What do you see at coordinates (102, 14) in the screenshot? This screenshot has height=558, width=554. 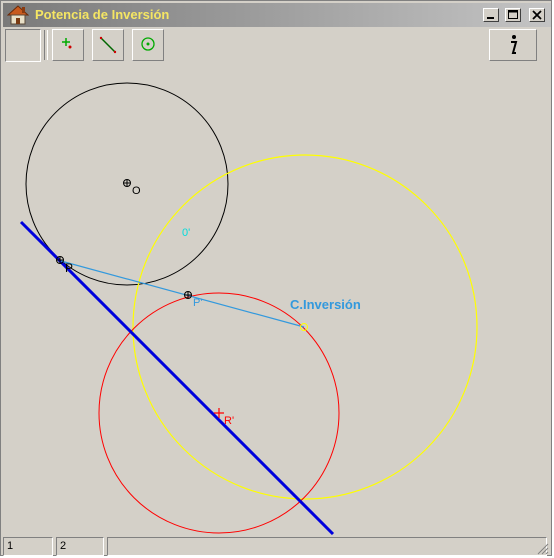 I see `window-title: Potencia de Inversión` at bounding box center [102, 14].